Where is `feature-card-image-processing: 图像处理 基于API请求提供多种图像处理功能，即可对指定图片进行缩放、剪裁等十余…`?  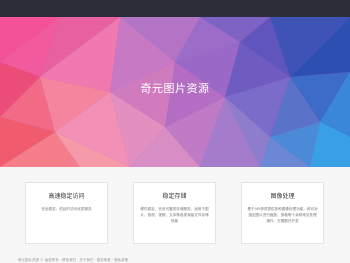
feature-card-image-processing: 图像处理 基于API请求提供多种图像处理功能，即可对指定图片进行缩放、剪裁等十余… is located at coordinates (282, 213).